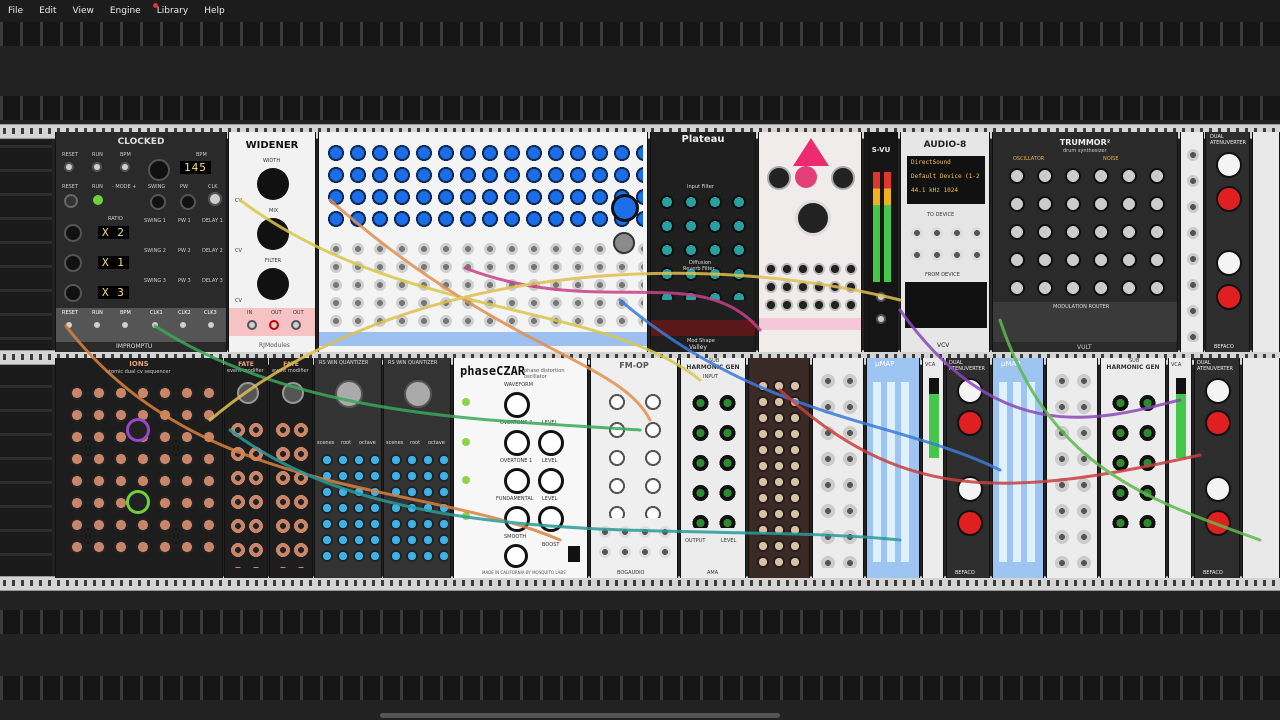  Describe the element at coordinates (893, 468) in the screenshot. I see `module-umap-1: μMAP` at that location.